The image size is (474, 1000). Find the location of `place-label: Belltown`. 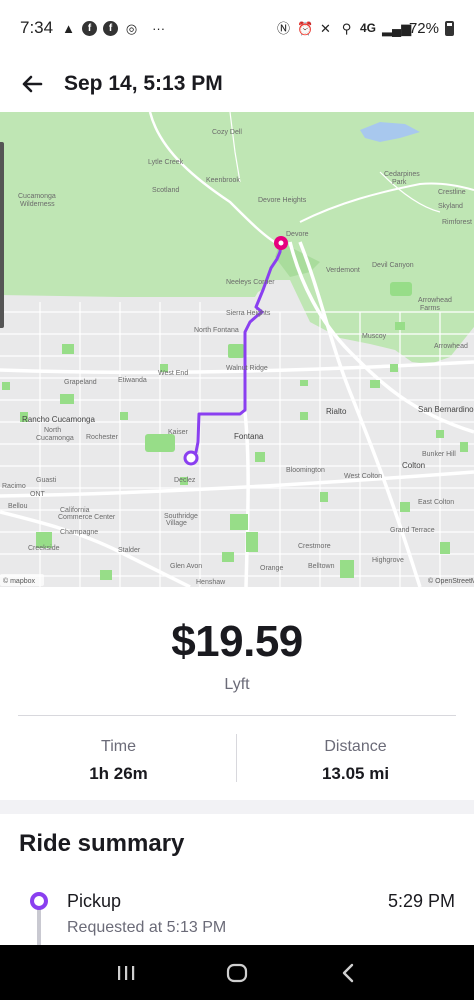

place-label: Belltown is located at coordinates (321, 566).